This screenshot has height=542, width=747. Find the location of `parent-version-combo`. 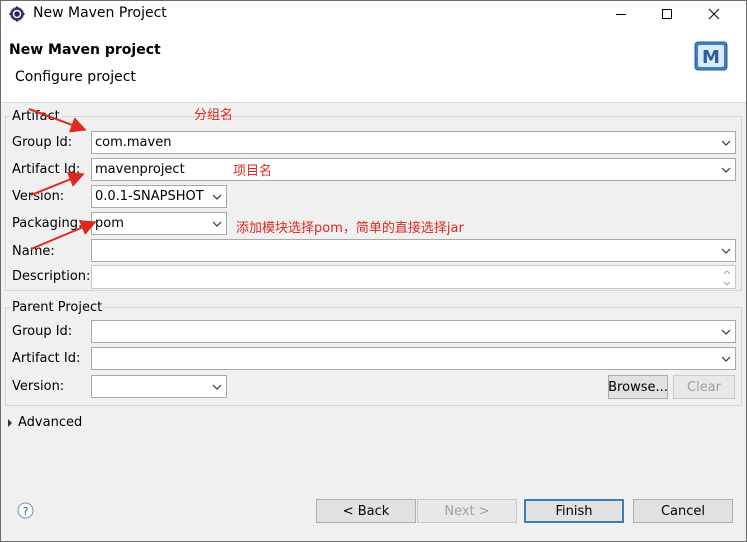

parent-version-combo is located at coordinates (159, 386).